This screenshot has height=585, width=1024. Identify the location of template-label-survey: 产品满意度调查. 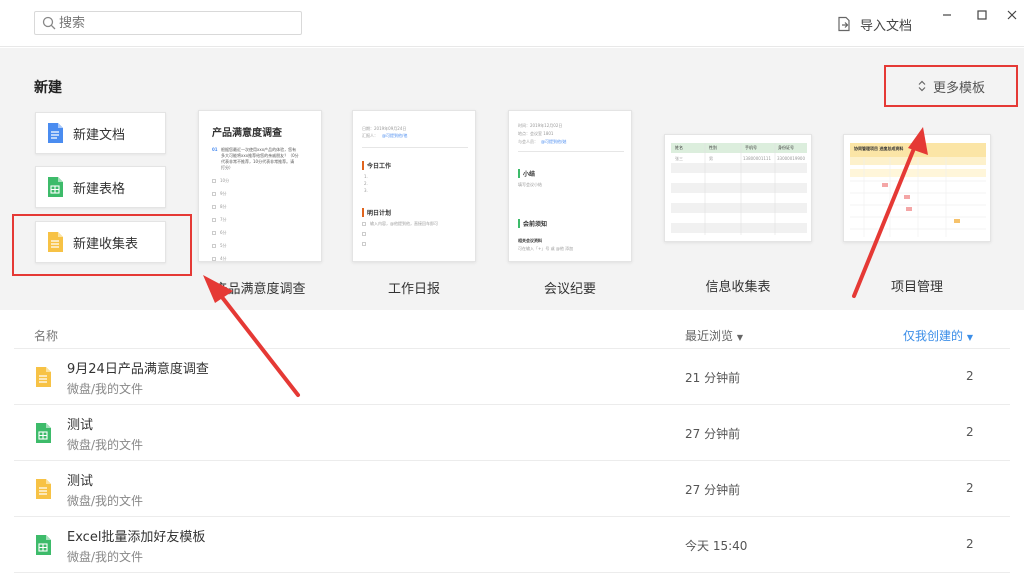
(260, 287).